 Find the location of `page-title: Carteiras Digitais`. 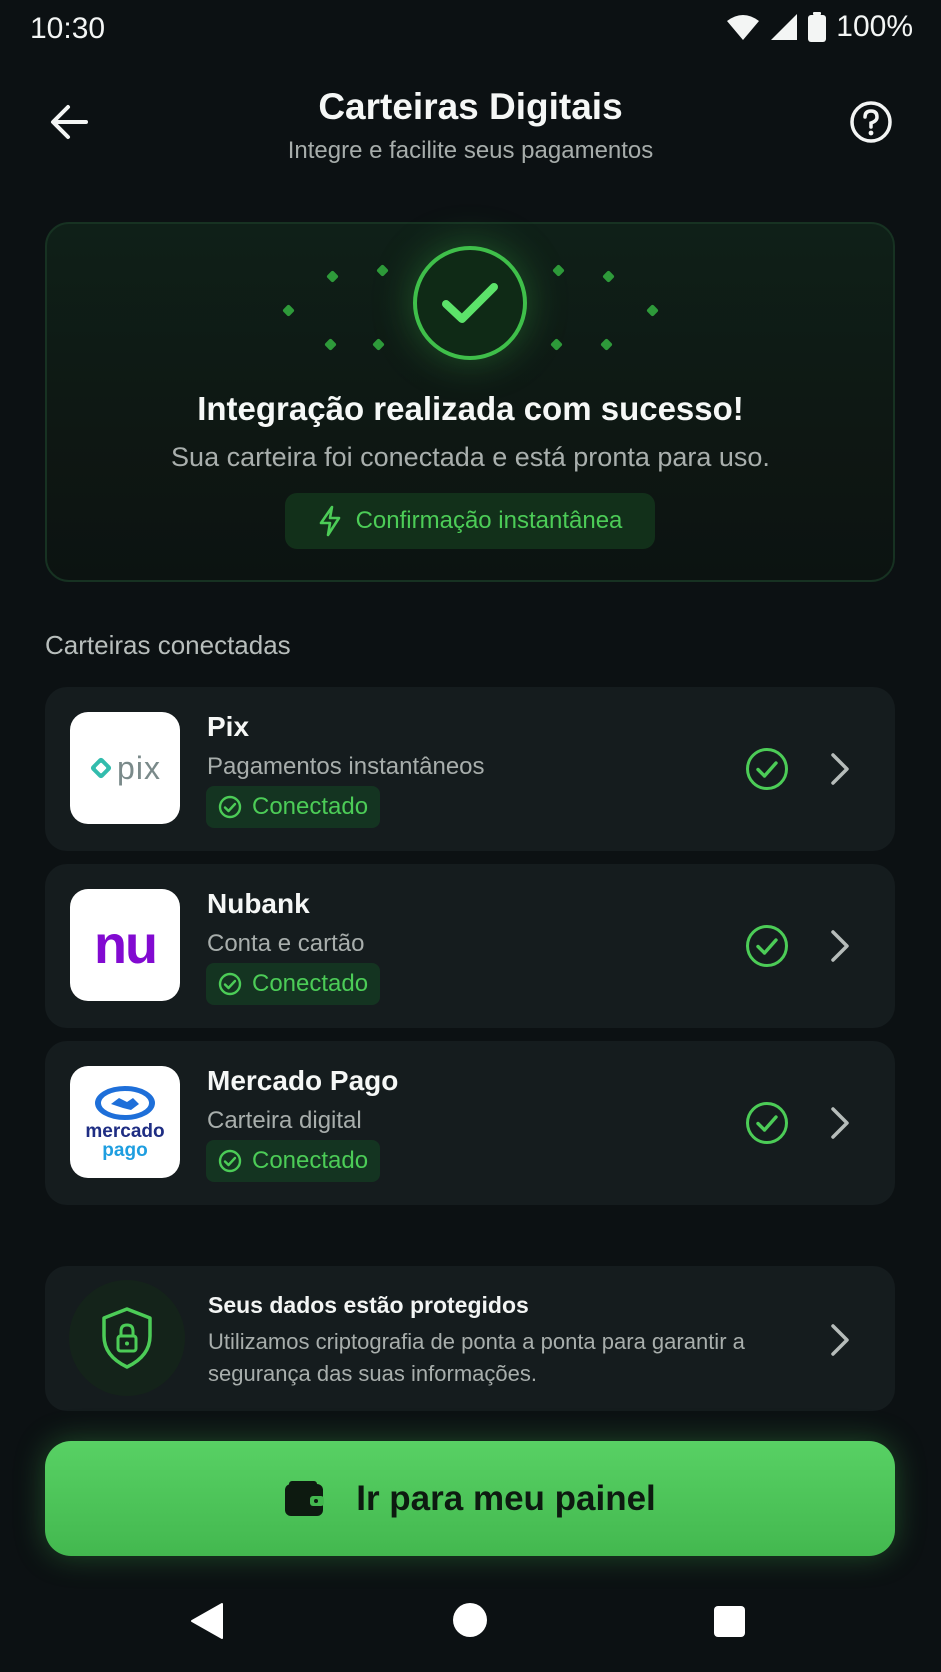

page-title: Carteiras Digitais is located at coordinates (470, 106).